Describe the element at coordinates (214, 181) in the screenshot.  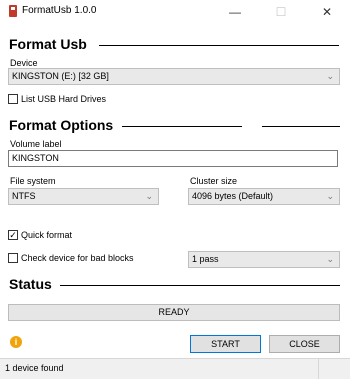
I see `cluster-size-label: Cluster size` at that location.